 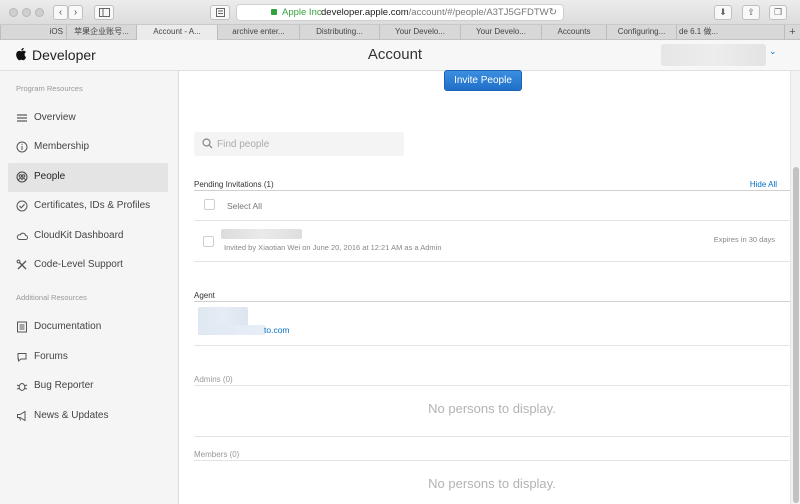 I want to click on page-scrollbar, so click(x=795, y=287).